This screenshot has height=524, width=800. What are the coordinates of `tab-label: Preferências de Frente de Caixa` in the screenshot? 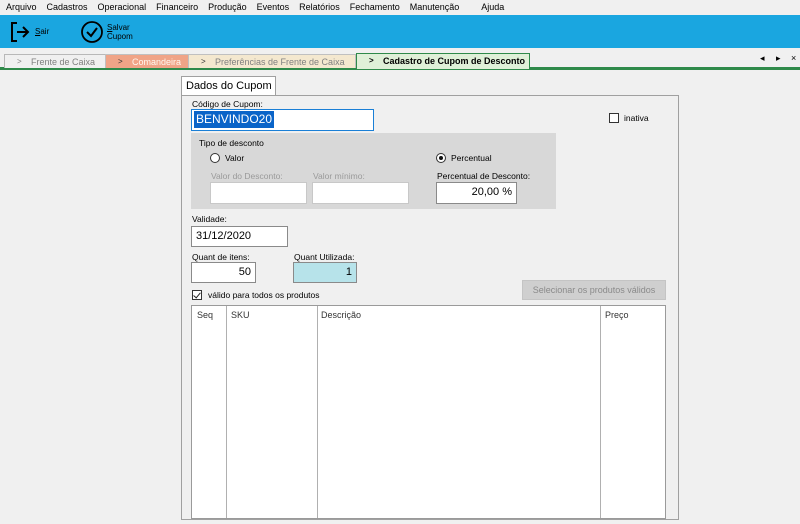 It's located at (280, 62).